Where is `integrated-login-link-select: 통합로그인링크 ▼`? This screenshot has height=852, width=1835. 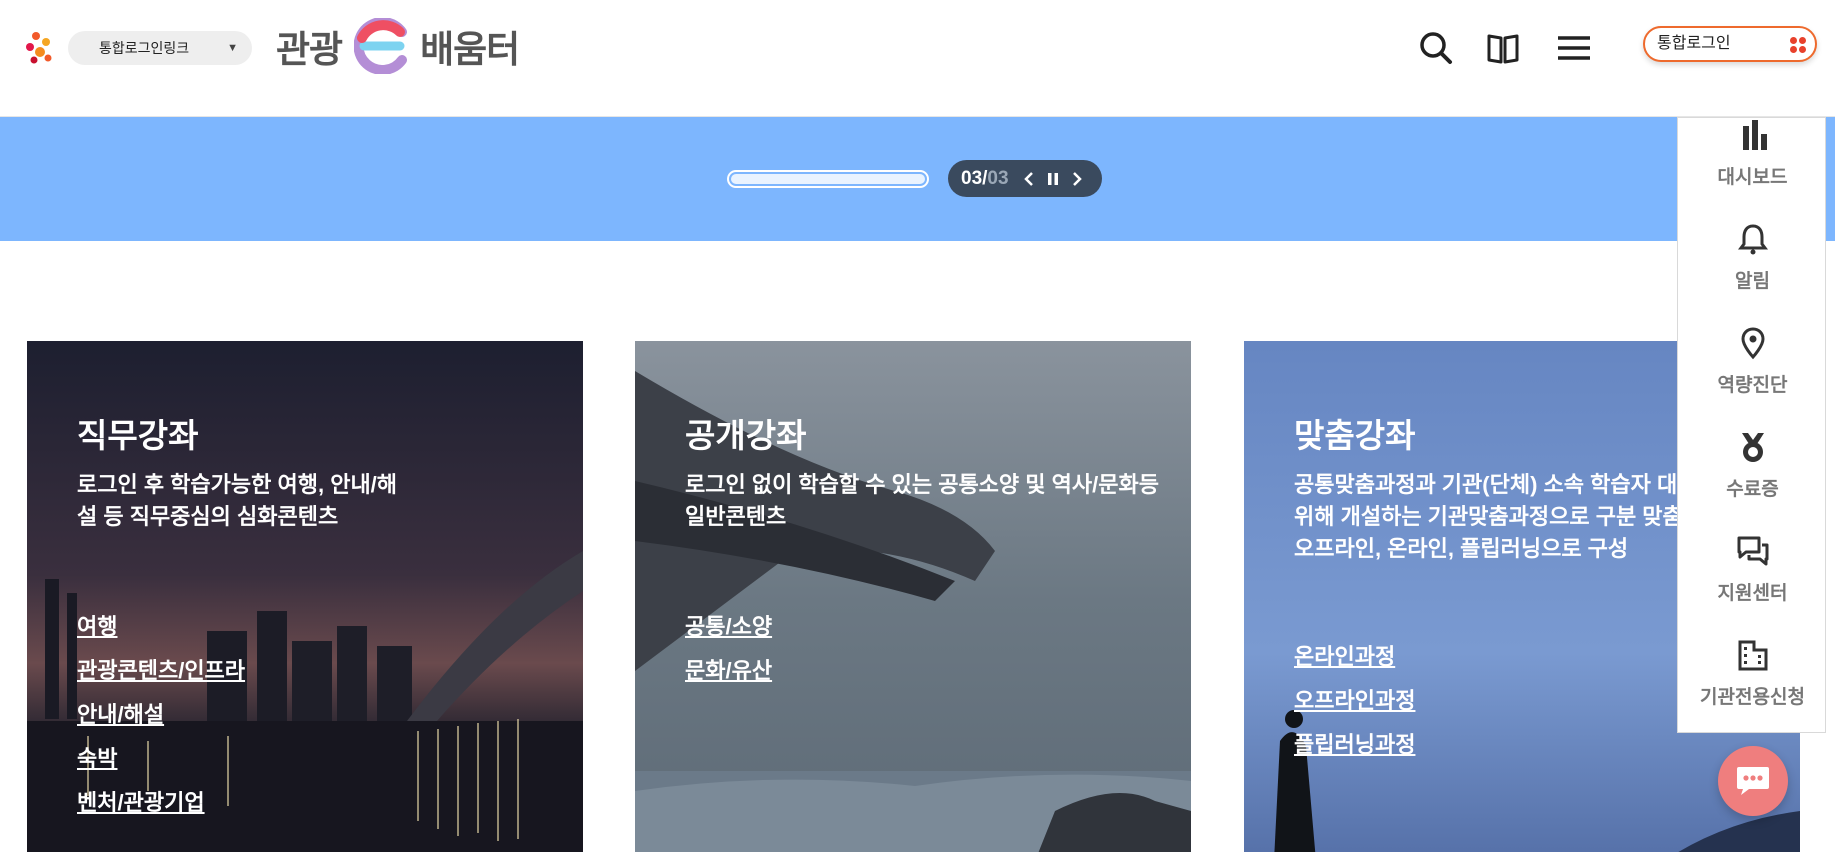 integrated-login-link-select: 통합로그인링크 ▼ is located at coordinates (160, 48).